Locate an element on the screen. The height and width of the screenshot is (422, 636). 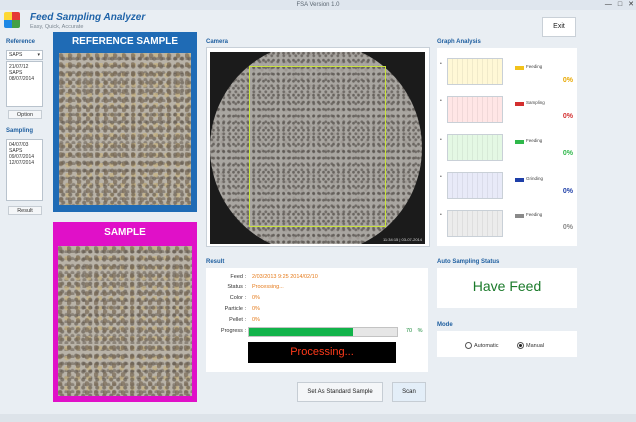
list-item: 12/07/2014 is located at coordinates (24, 163).